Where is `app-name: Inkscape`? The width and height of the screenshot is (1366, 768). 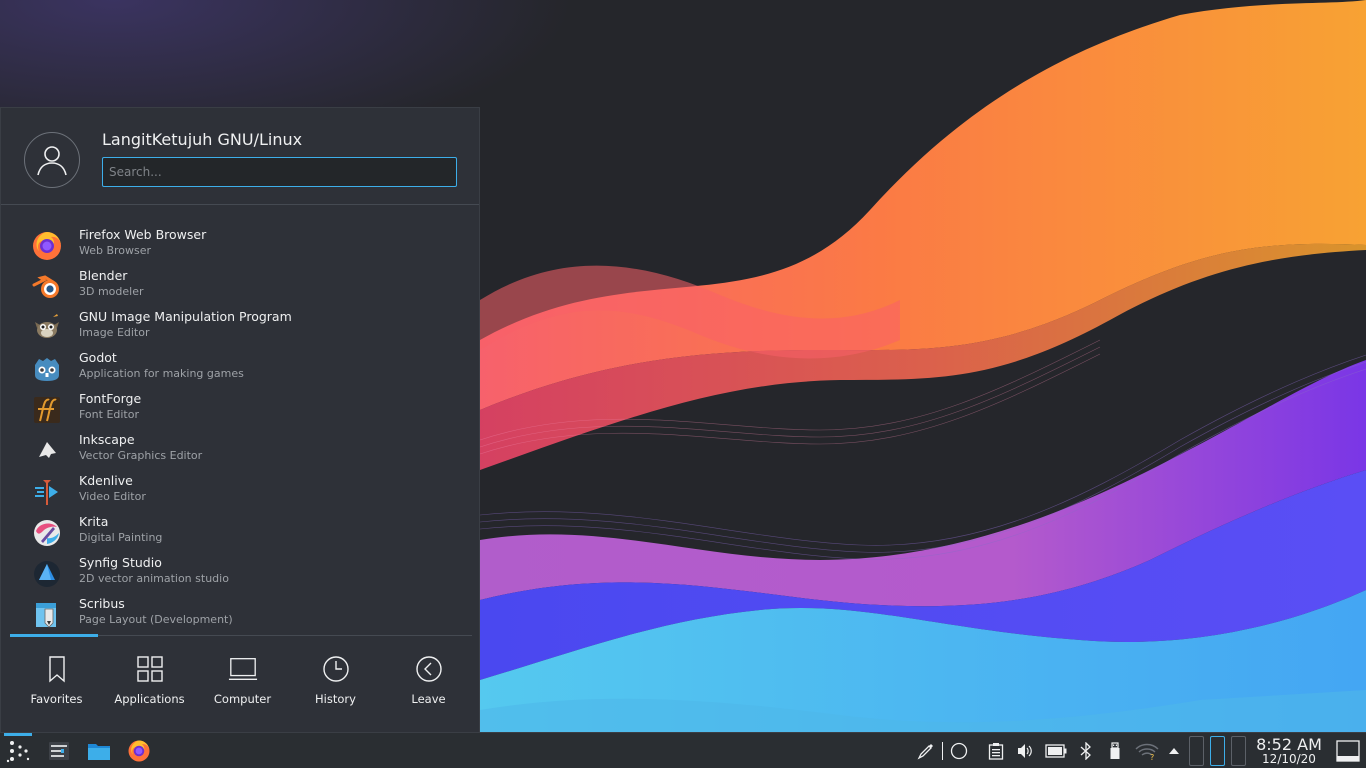
app-name: Inkscape is located at coordinates (107, 439).